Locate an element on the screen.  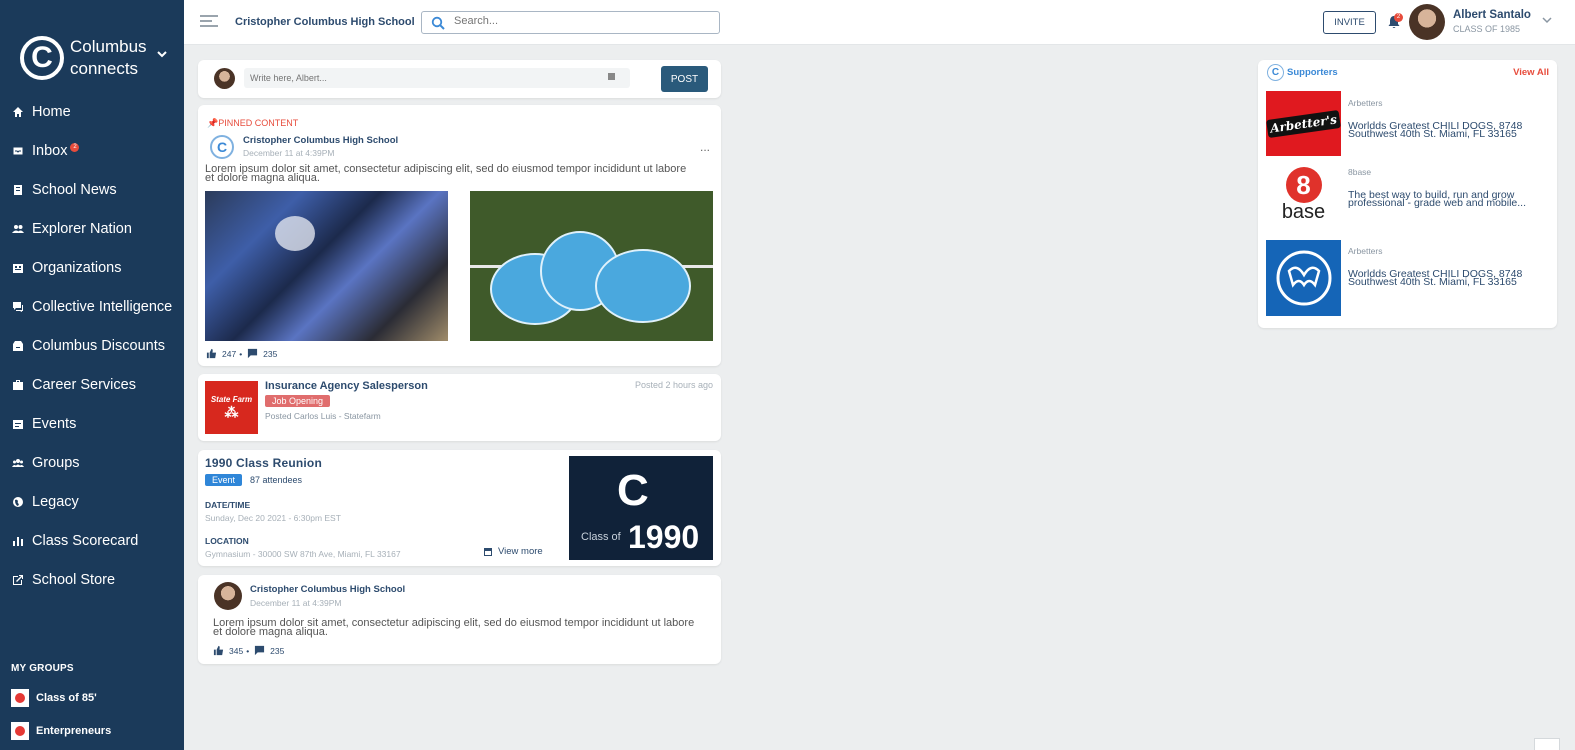
brand-name-line1: Columbus is located at coordinates (108, 46).